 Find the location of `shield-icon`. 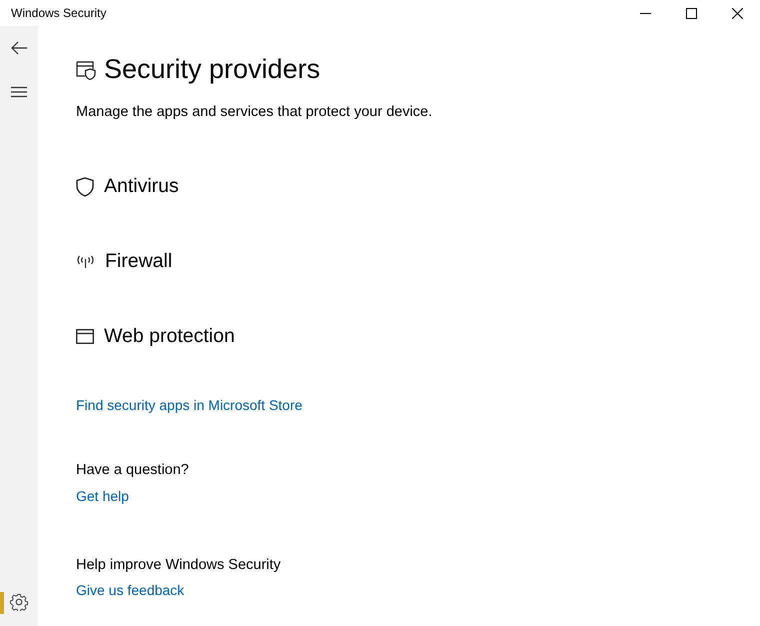

shield-icon is located at coordinates (85, 186).